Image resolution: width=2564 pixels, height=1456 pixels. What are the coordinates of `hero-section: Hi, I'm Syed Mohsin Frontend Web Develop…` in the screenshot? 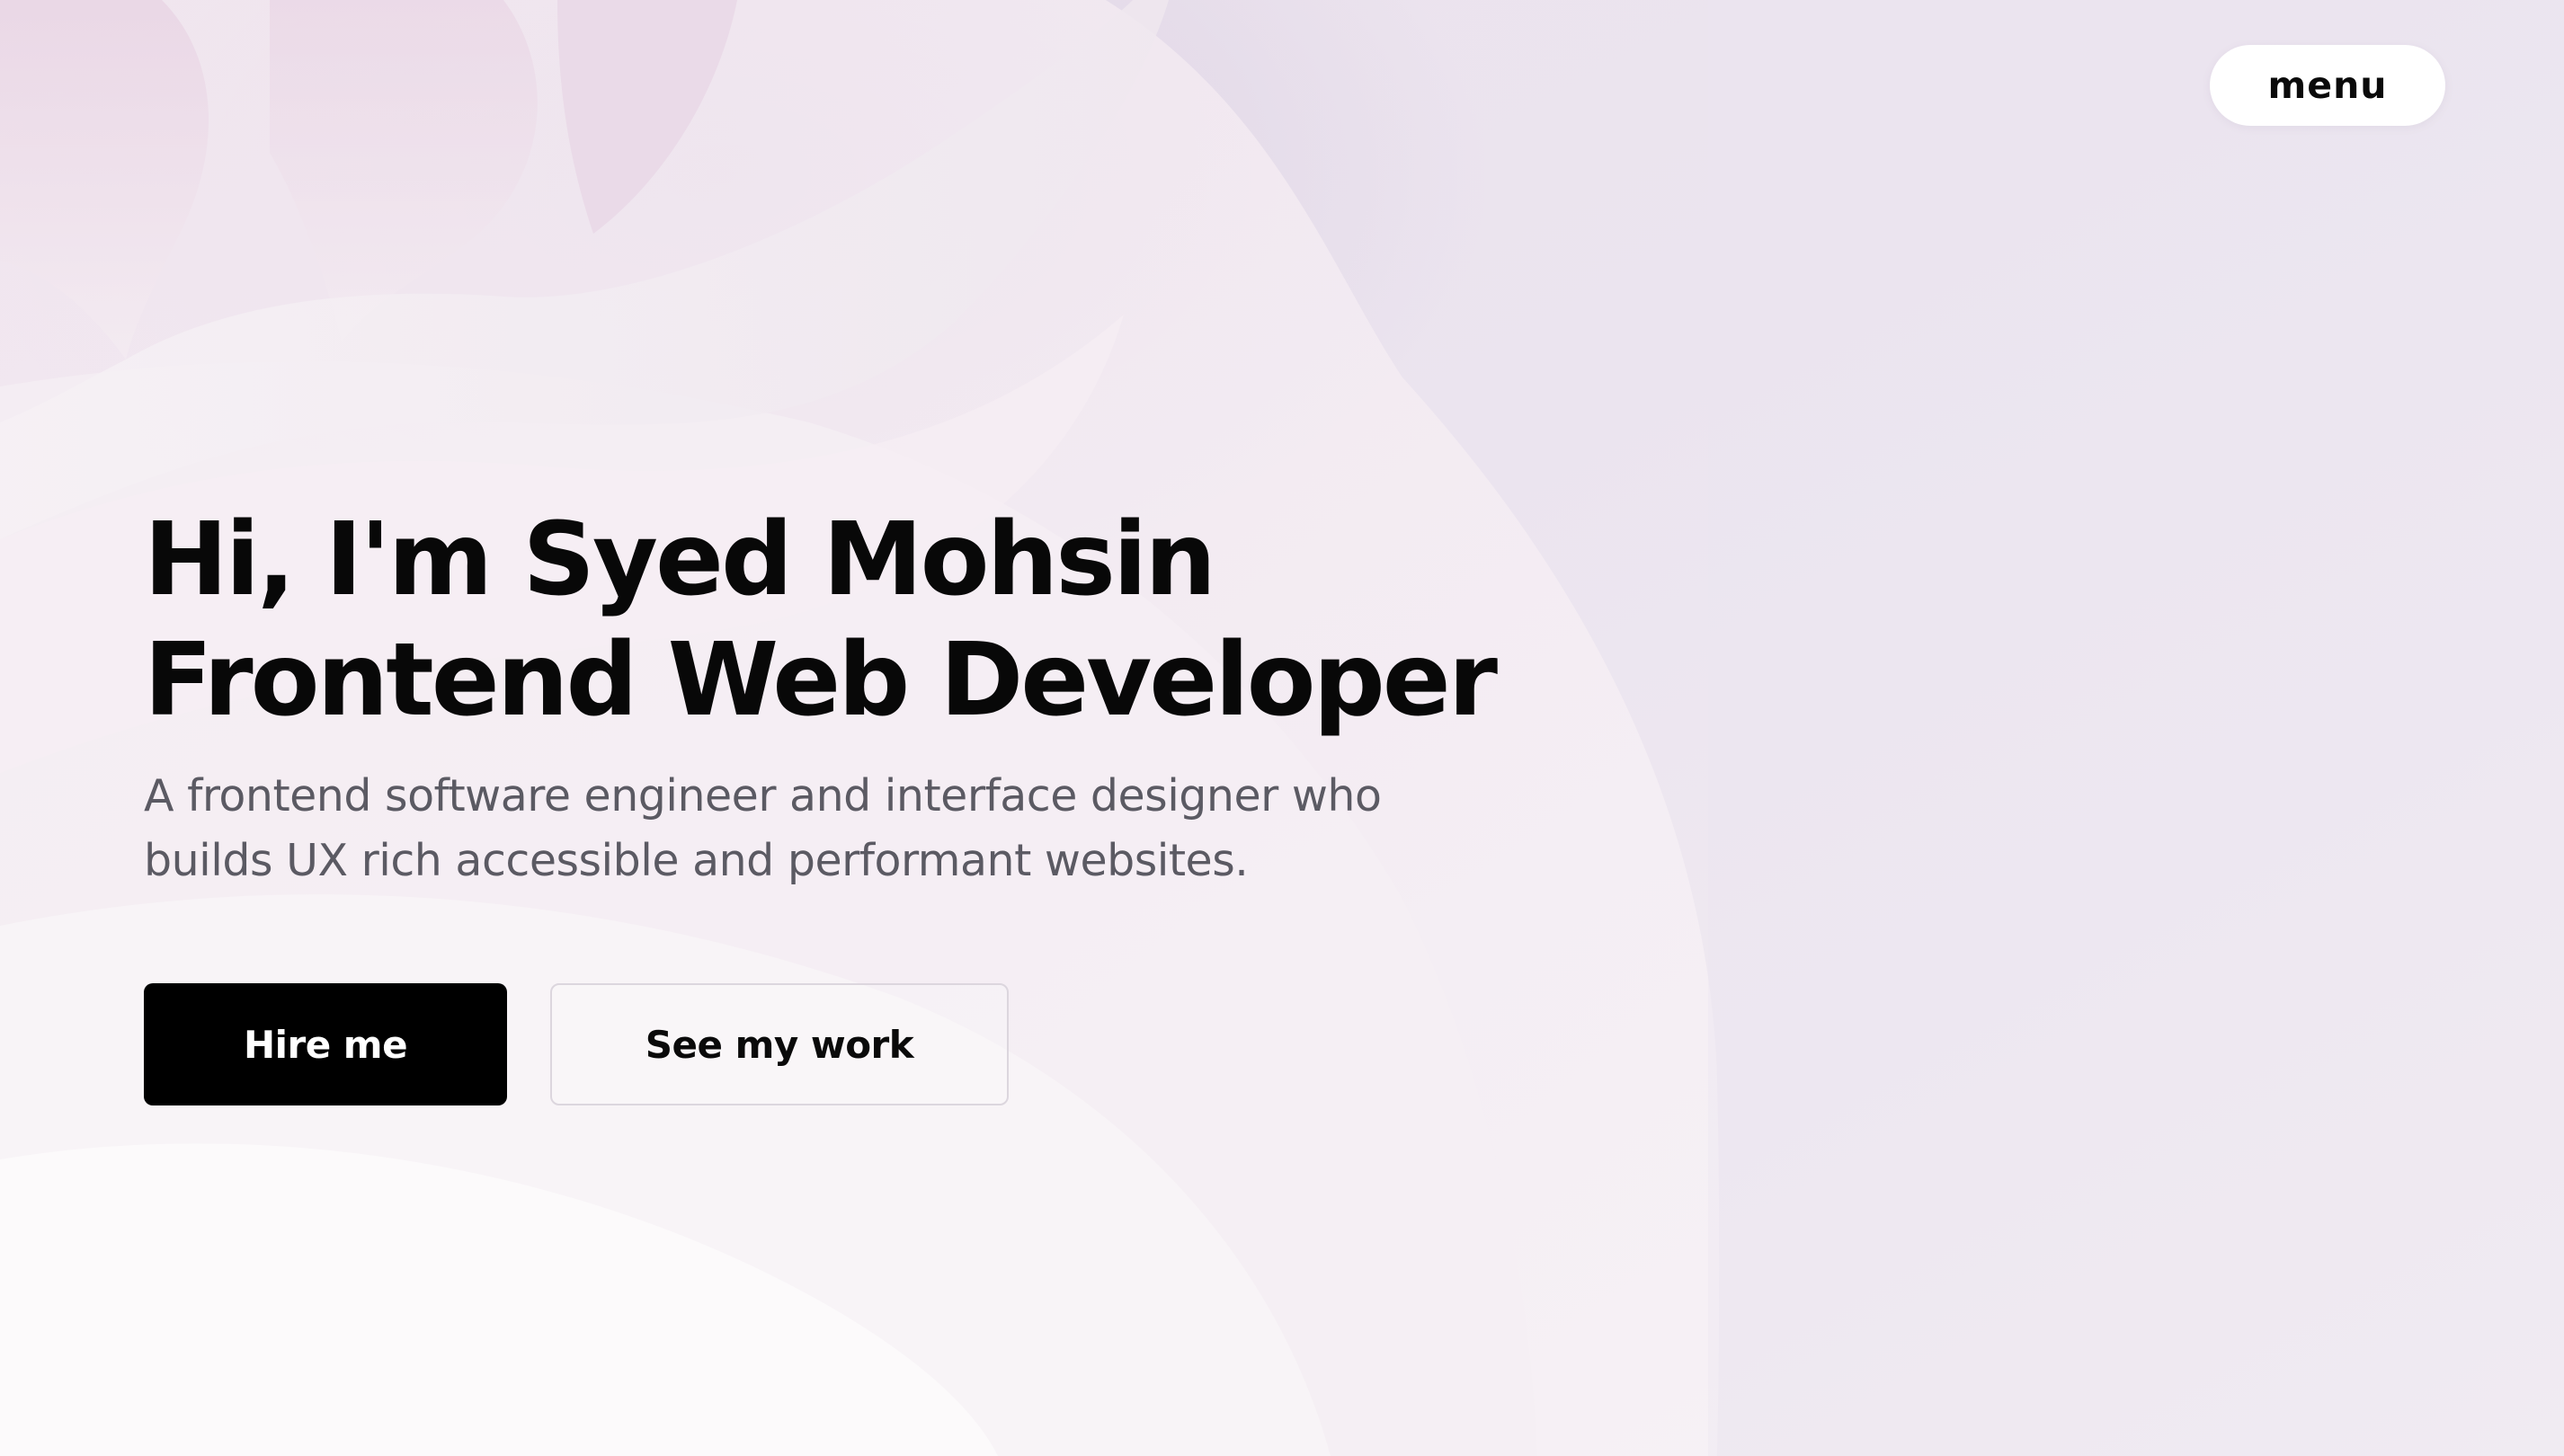 It's located at (821, 696).